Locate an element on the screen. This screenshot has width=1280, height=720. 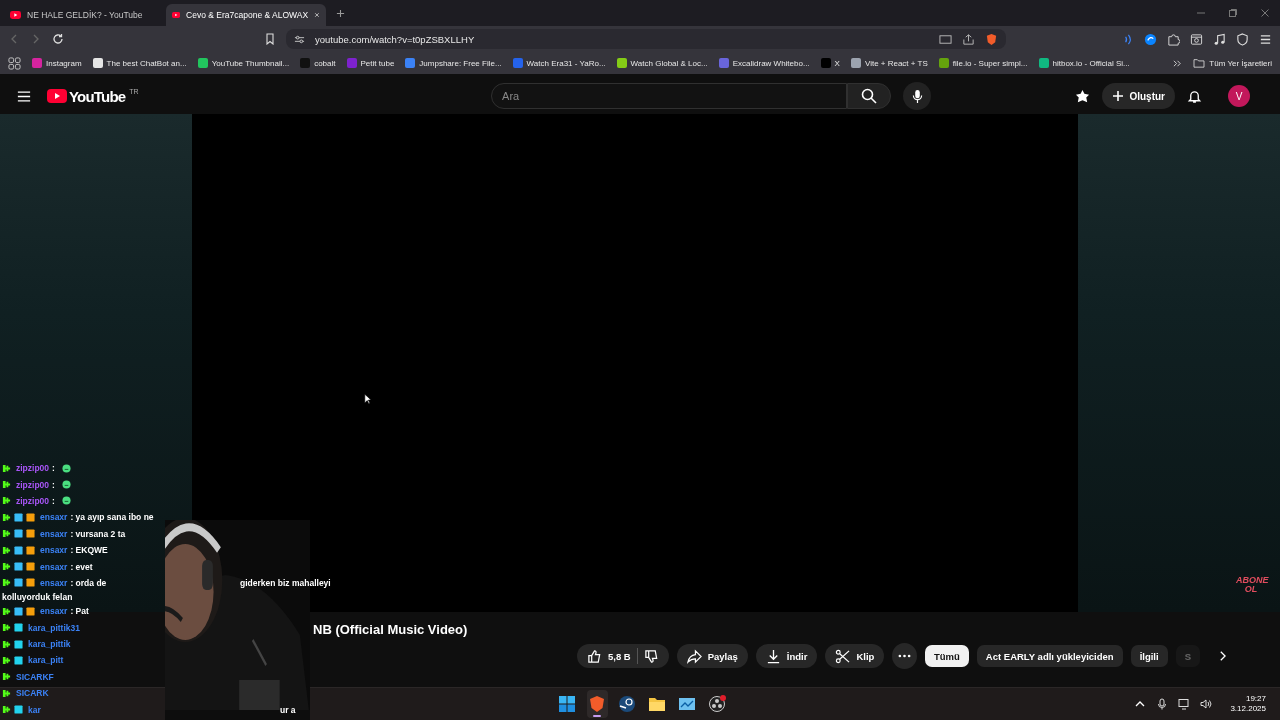
cursor-icon is located at coordinates (368, 399).